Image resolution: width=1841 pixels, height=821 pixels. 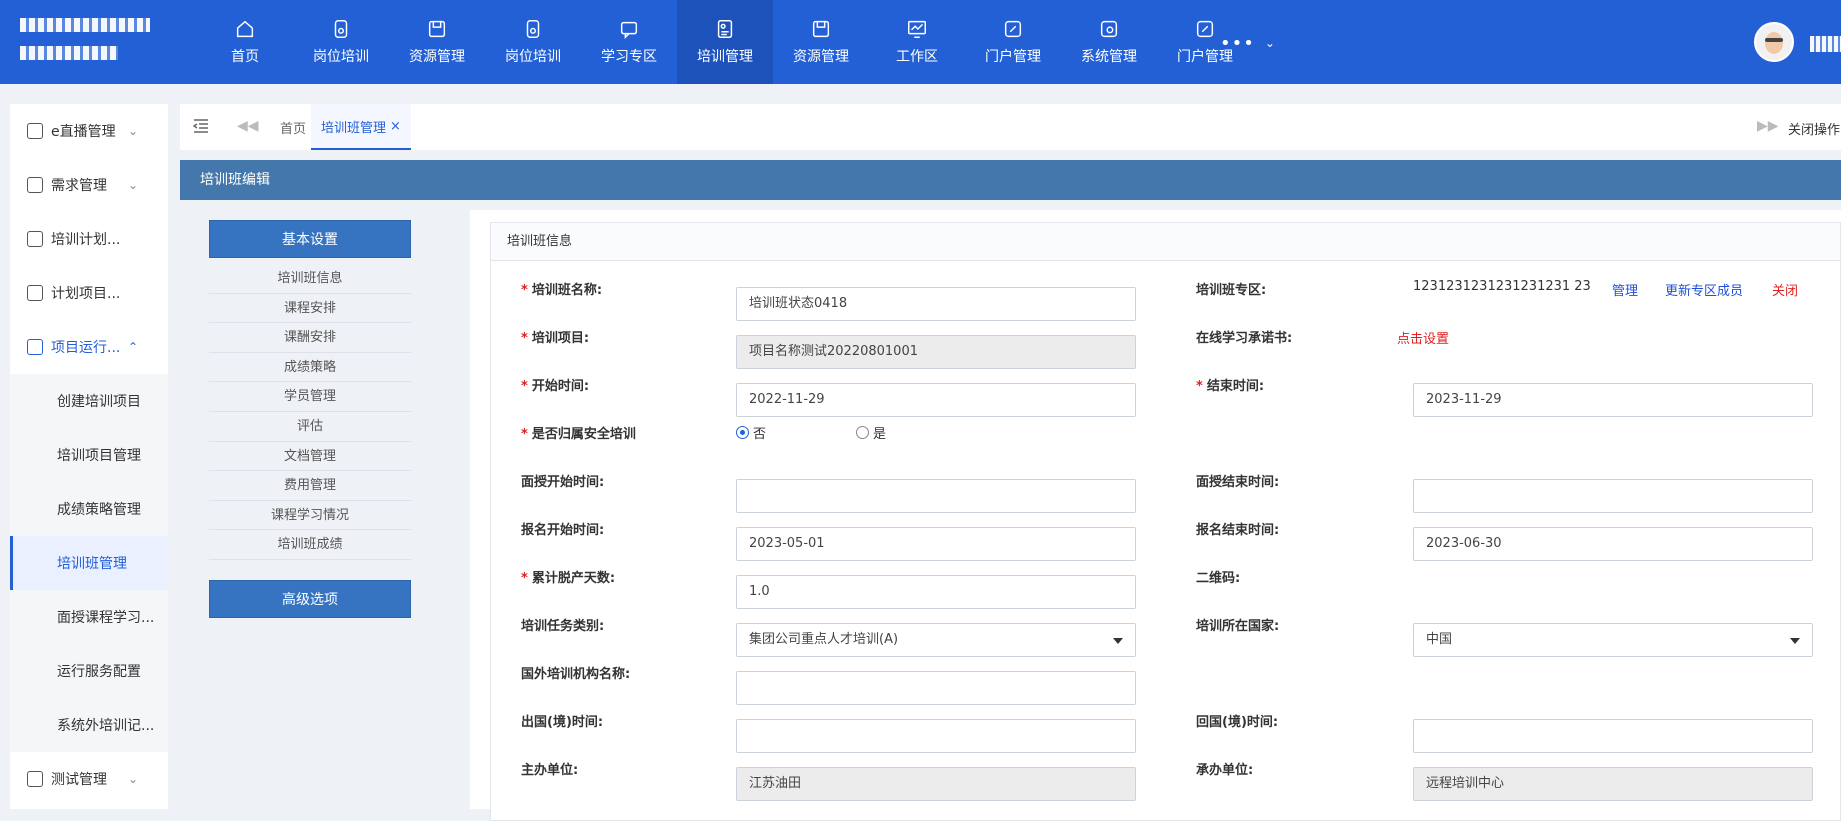 I want to click on label-text: 结束时间:, so click(x=1235, y=386).